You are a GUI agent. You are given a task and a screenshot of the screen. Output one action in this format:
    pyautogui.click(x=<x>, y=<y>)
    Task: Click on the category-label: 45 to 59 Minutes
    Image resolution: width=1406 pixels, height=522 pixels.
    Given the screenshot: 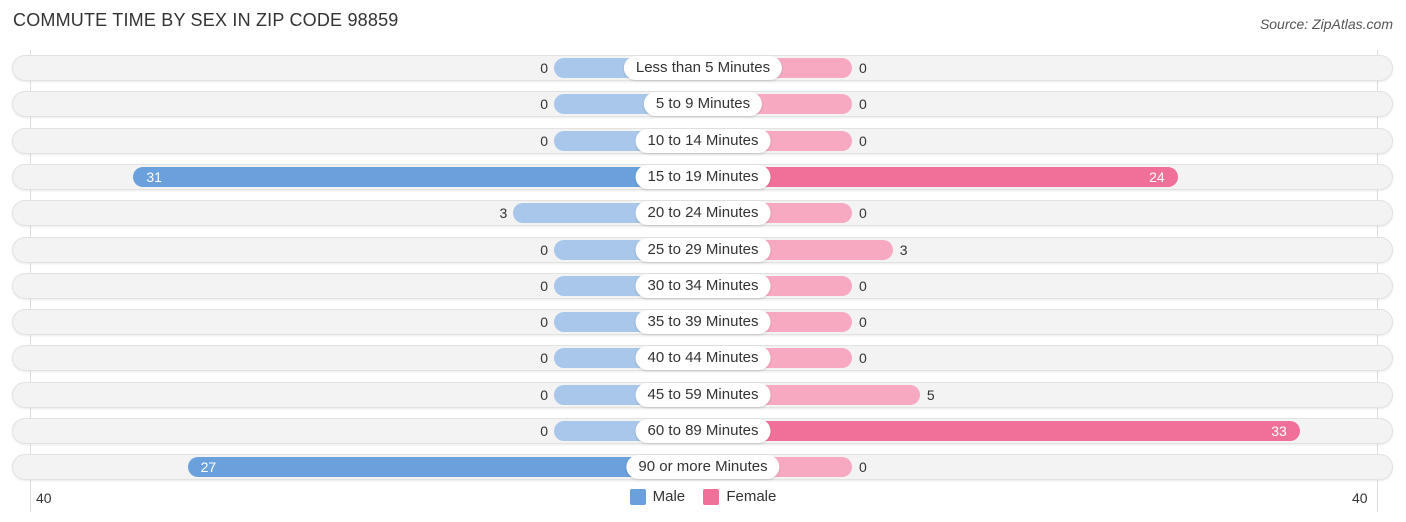 What is the action you would take?
    pyautogui.click(x=703, y=394)
    